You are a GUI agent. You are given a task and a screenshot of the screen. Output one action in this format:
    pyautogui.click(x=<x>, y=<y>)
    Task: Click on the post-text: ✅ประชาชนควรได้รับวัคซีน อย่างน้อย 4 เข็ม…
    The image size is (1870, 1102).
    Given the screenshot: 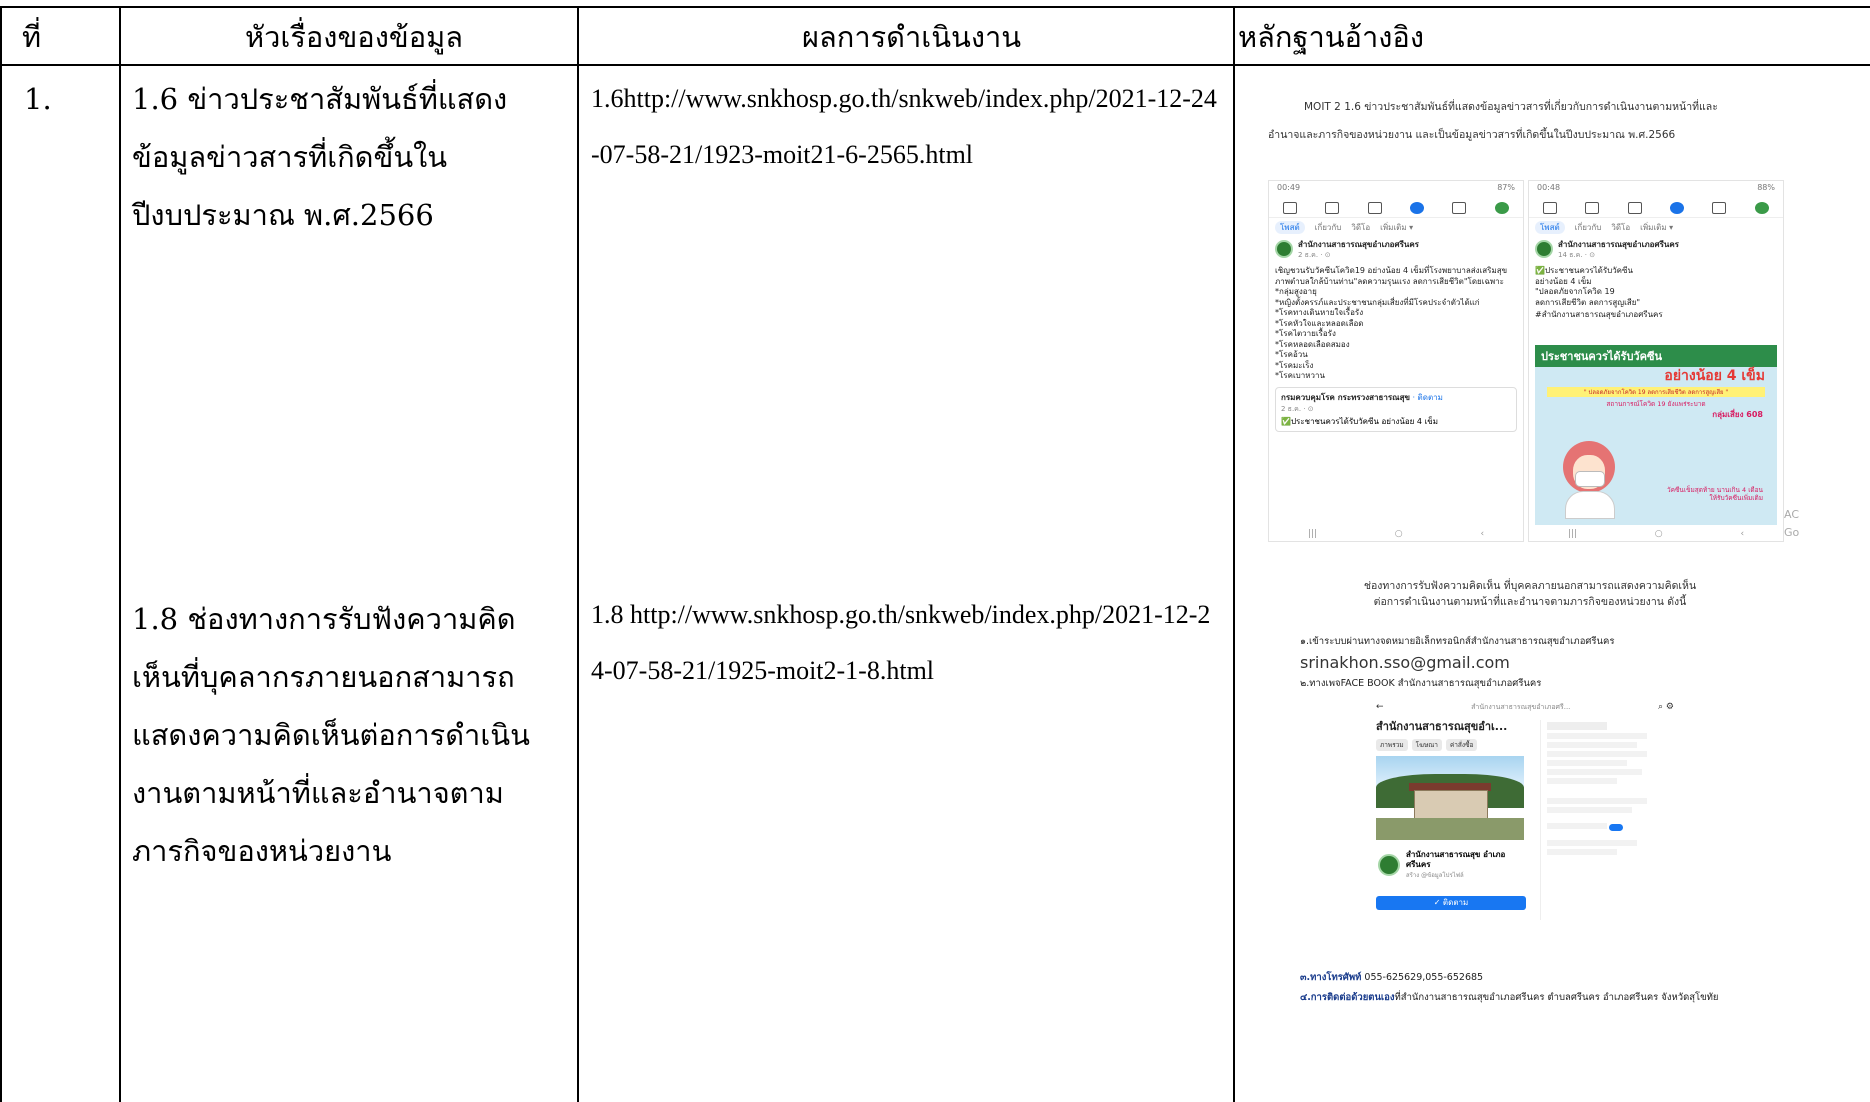 What is the action you would take?
    pyautogui.click(x=1588, y=286)
    